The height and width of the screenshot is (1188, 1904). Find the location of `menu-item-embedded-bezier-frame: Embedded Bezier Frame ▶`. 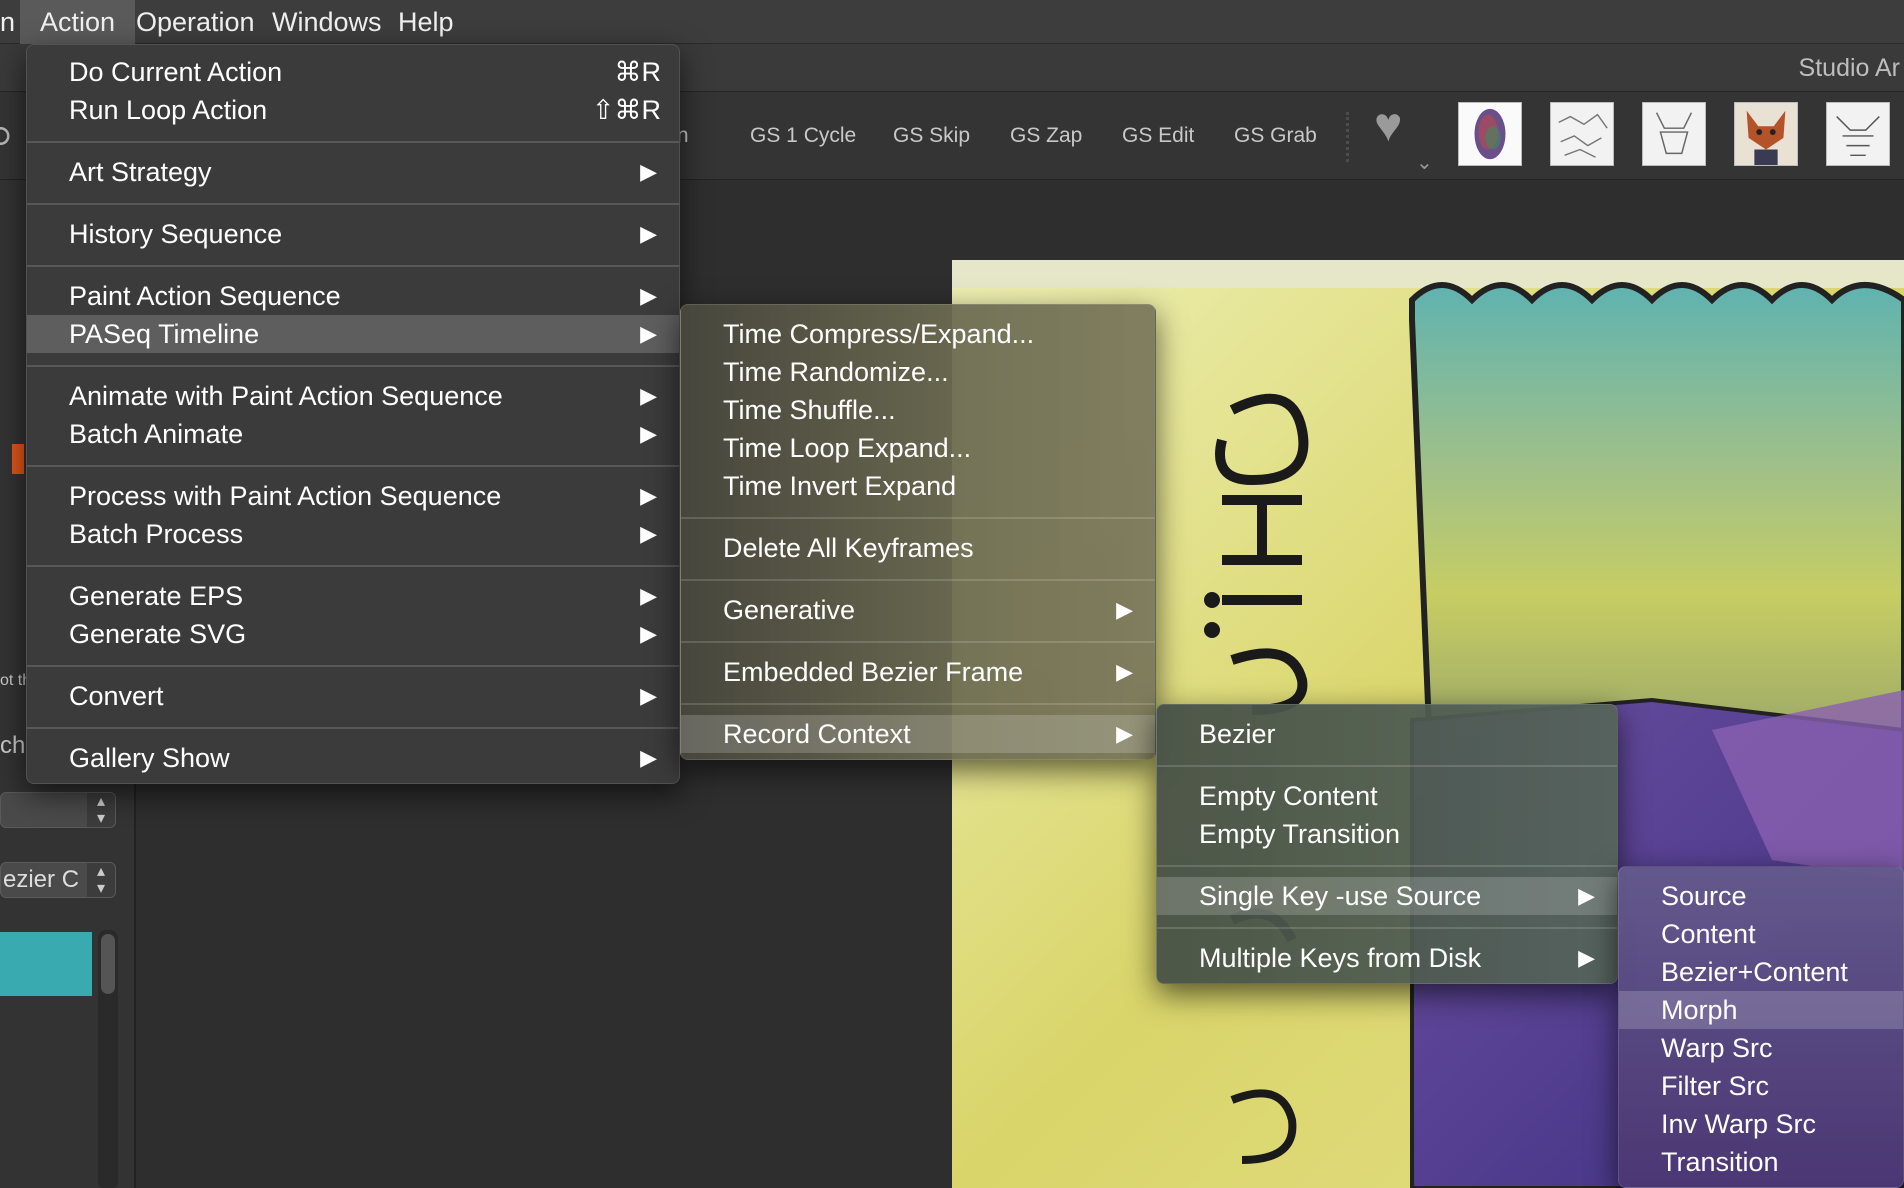

menu-item-embedded-bezier-frame: Embedded Bezier Frame ▶ is located at coordinates (918, 672).